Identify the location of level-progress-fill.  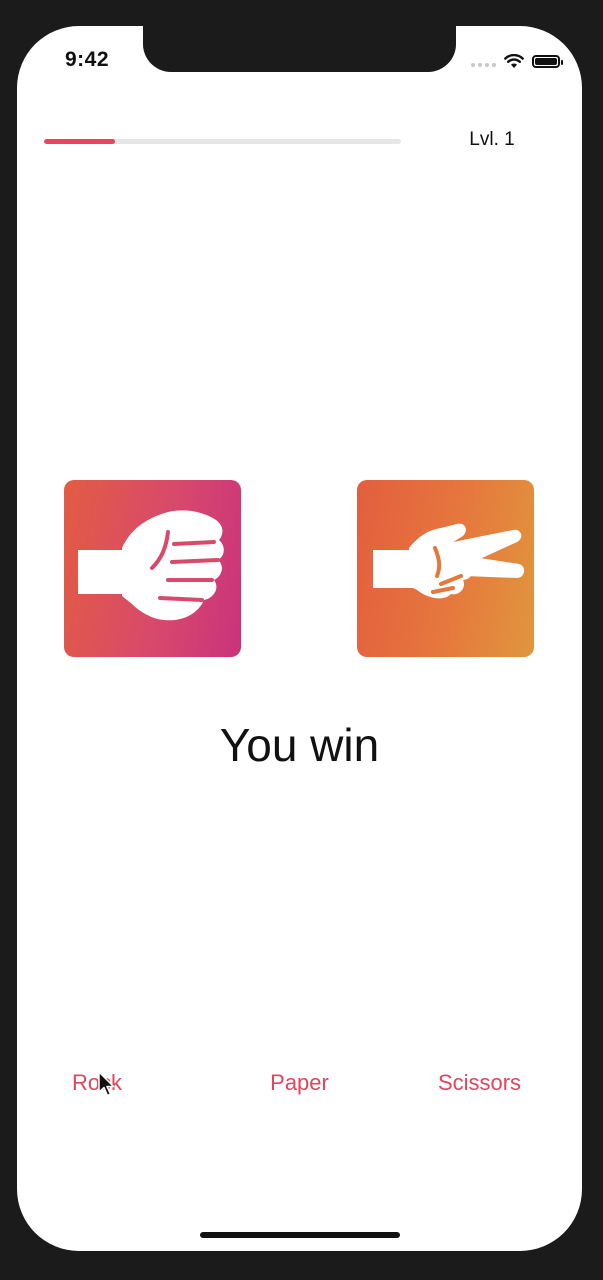
(80, 141).